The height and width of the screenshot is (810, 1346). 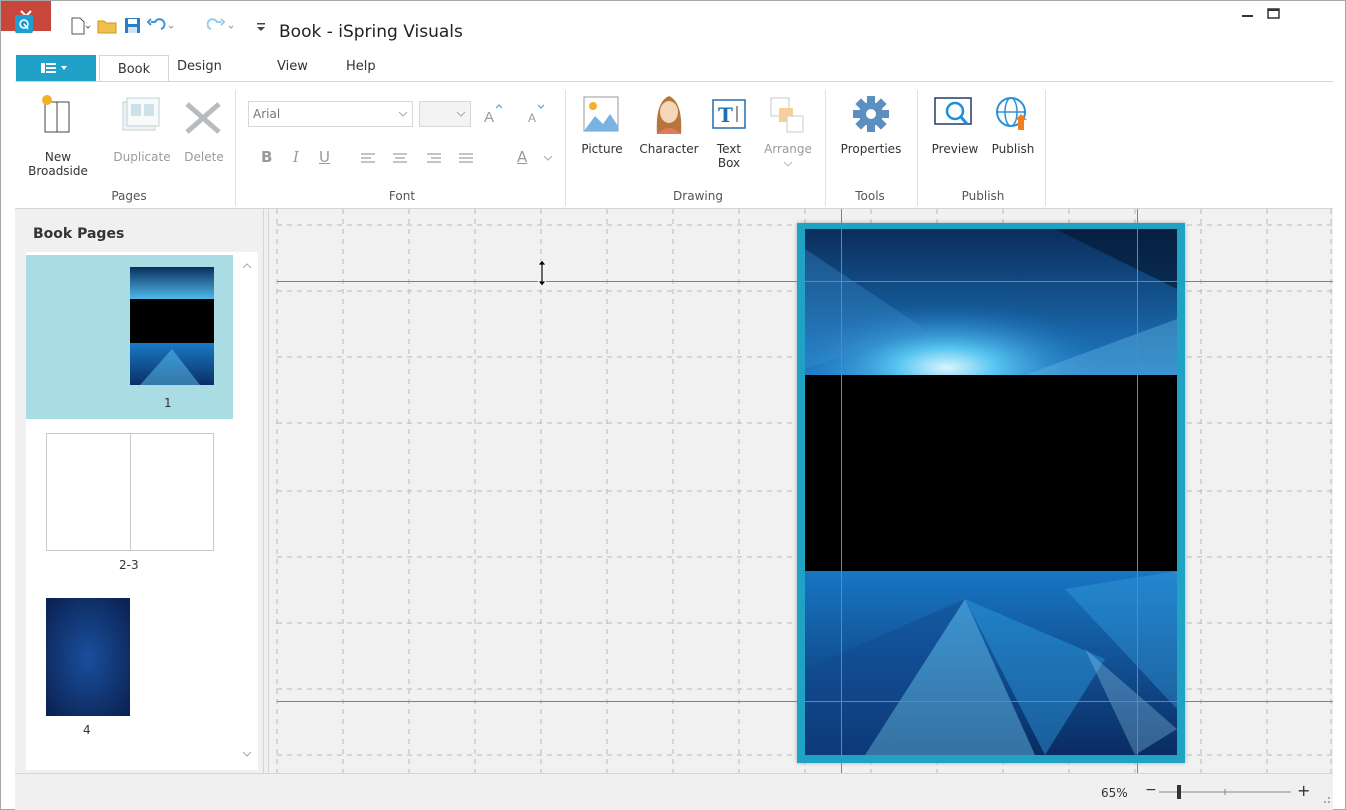 I want to click on duplicate-label: Duplicate, so click(x=142, y=157).